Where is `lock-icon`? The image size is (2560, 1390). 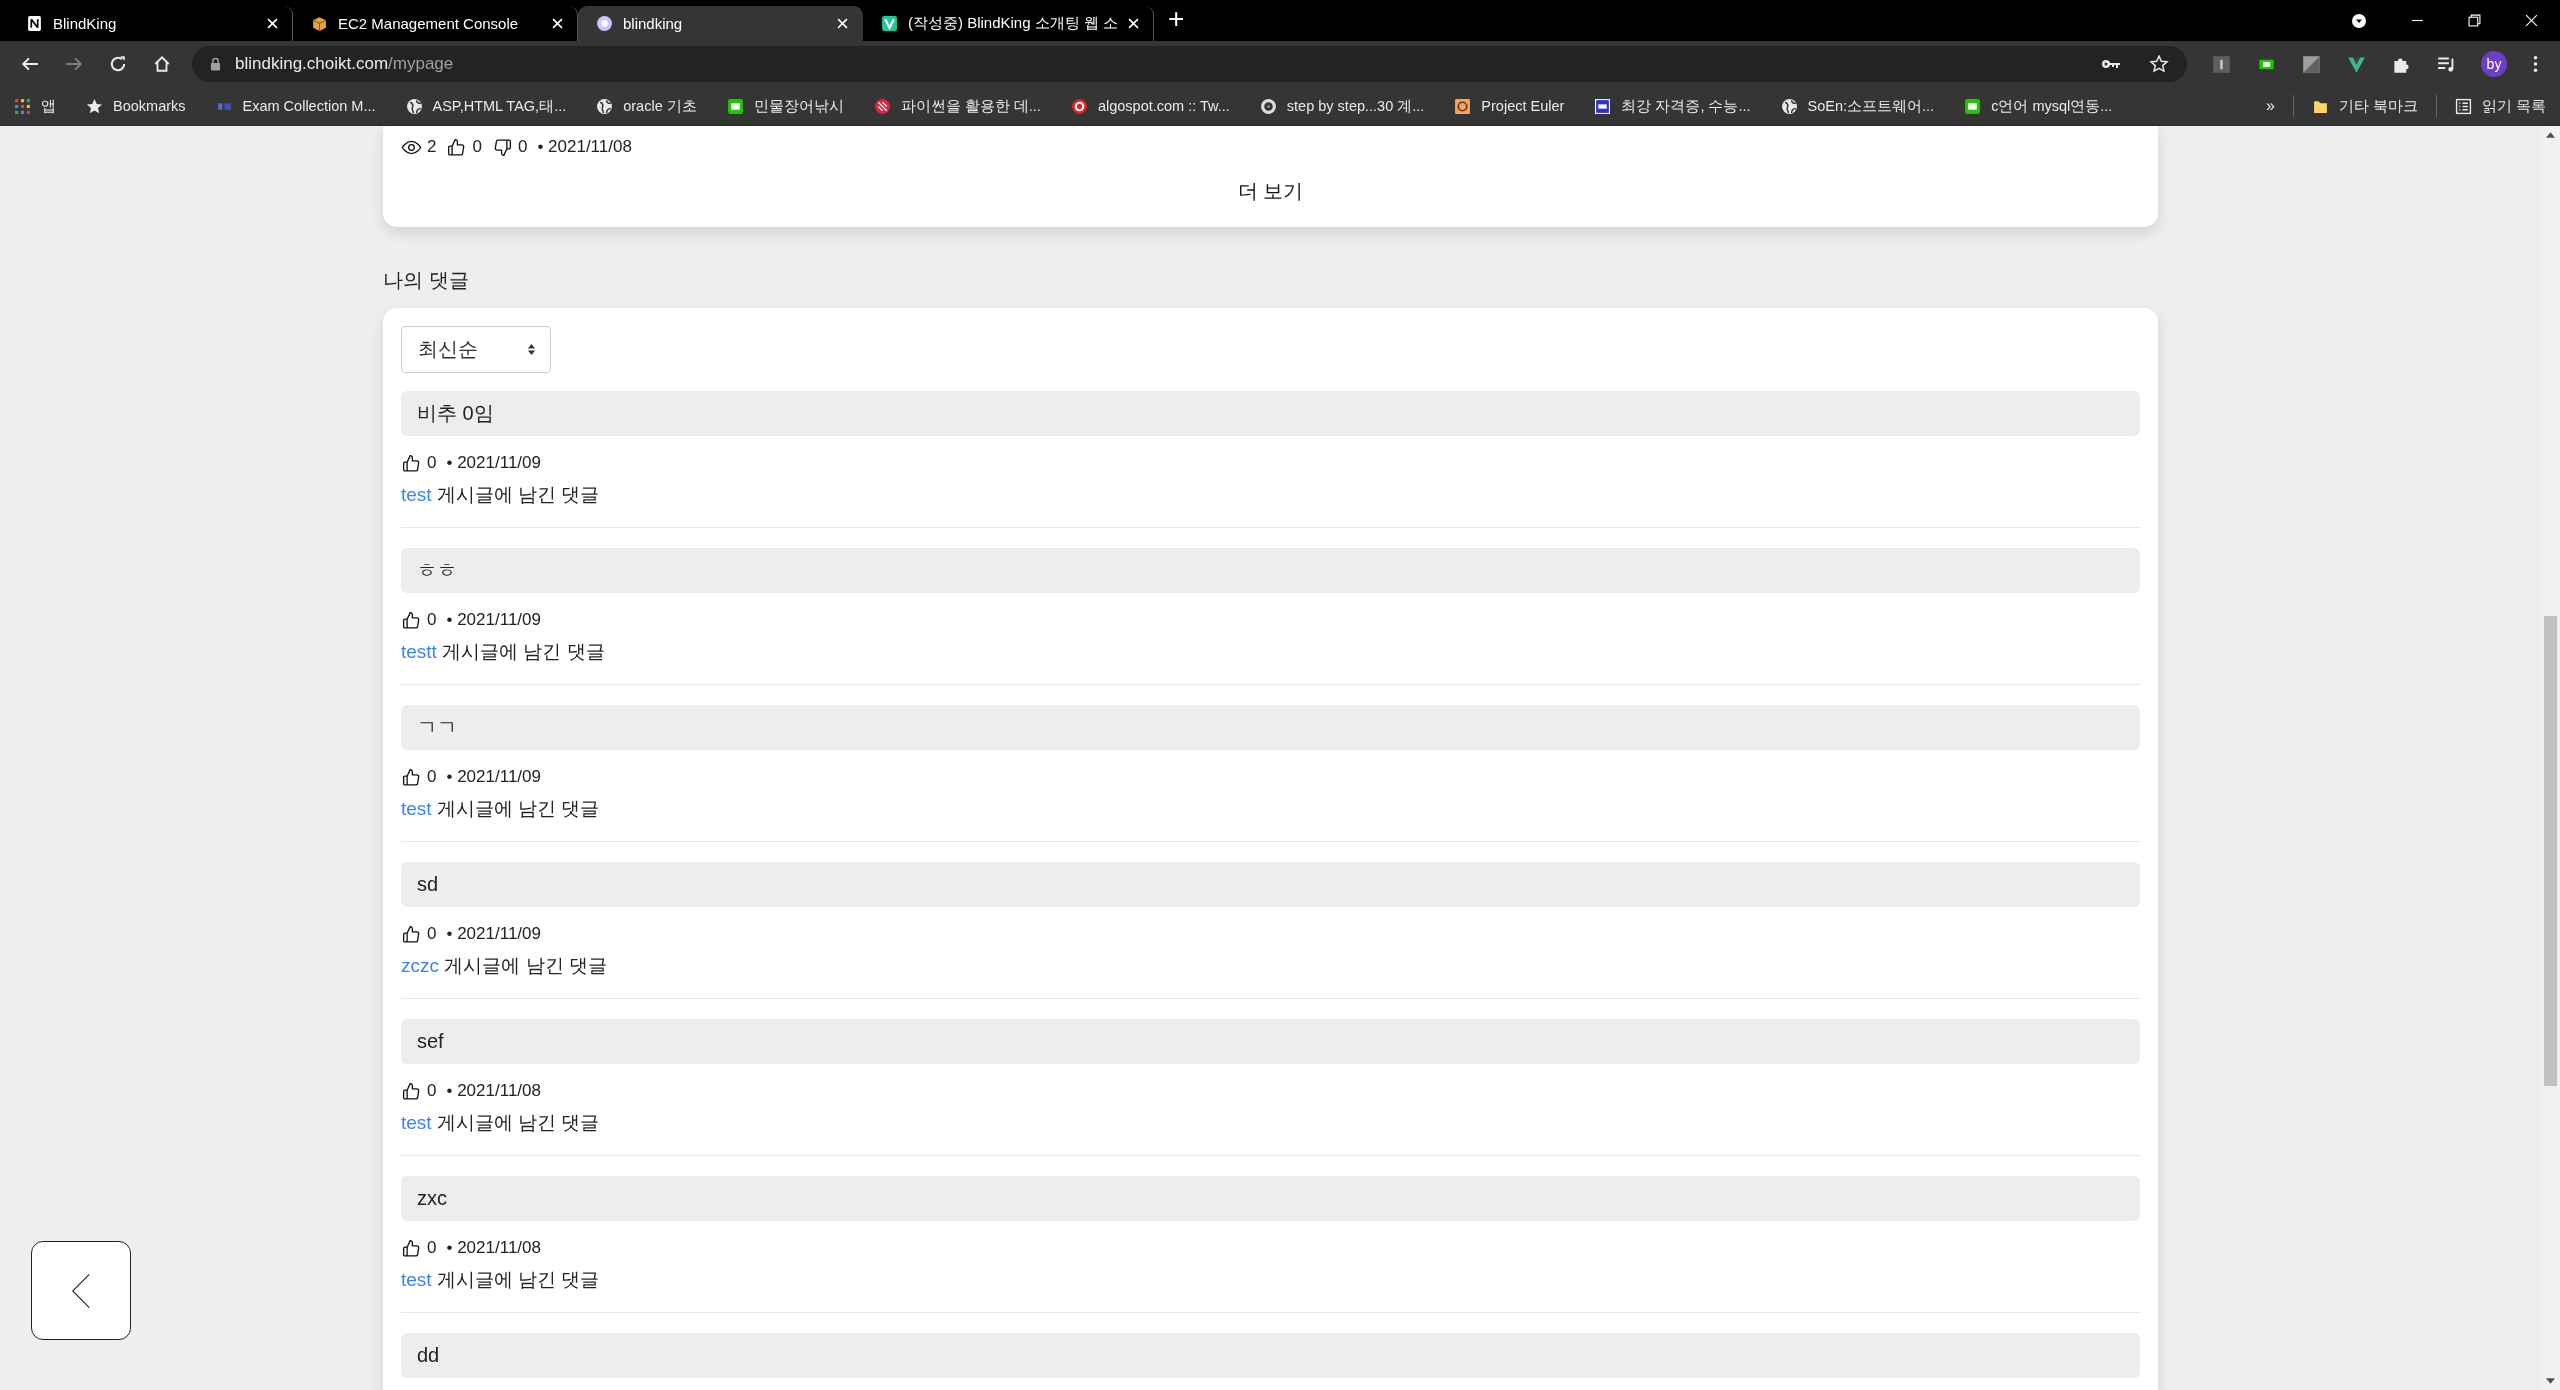
lock-icon is located at coordinates (215, 64).